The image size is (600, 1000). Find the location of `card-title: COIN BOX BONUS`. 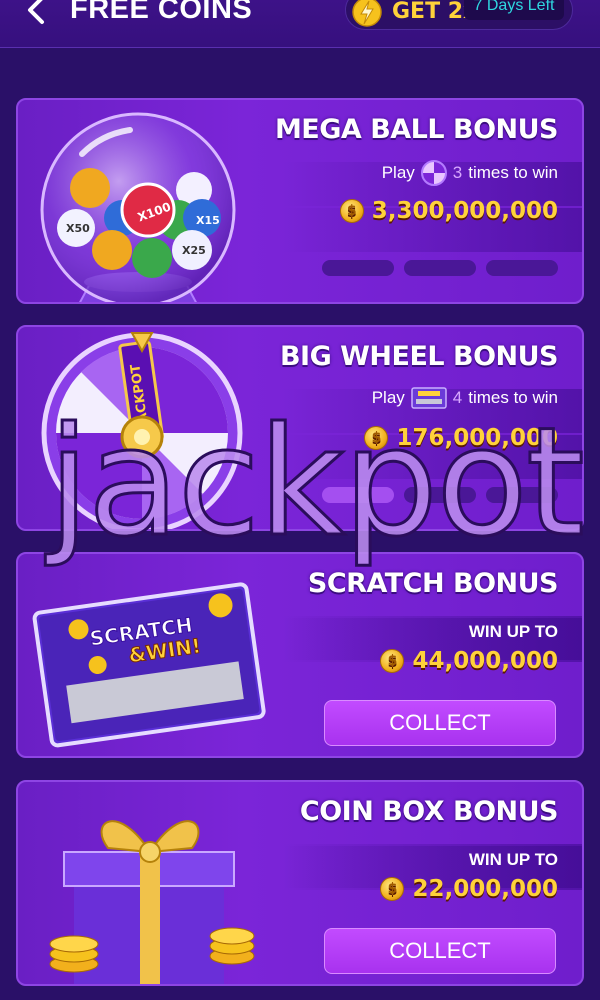

card-title: COIN BOX BONUS is located at coordinates (429, 811).